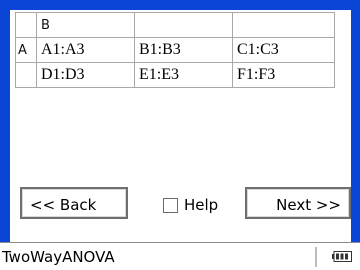 Image resolution: width=360 pixels, height=270 pixels. What do you see at coordinates (85, 50) in the screenshot?
I see `table-cell: A1:A3` at bounding box center [85, 50].